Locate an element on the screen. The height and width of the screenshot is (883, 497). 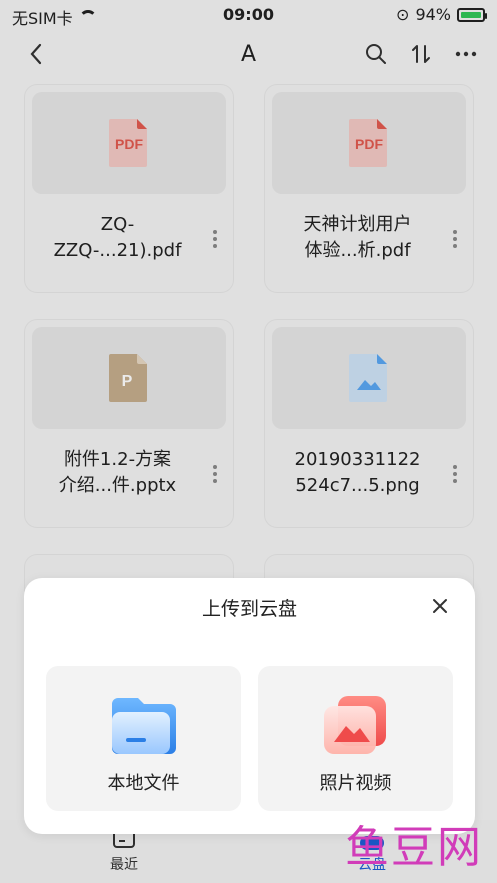
close-icon is located at coordinates (440, 606).